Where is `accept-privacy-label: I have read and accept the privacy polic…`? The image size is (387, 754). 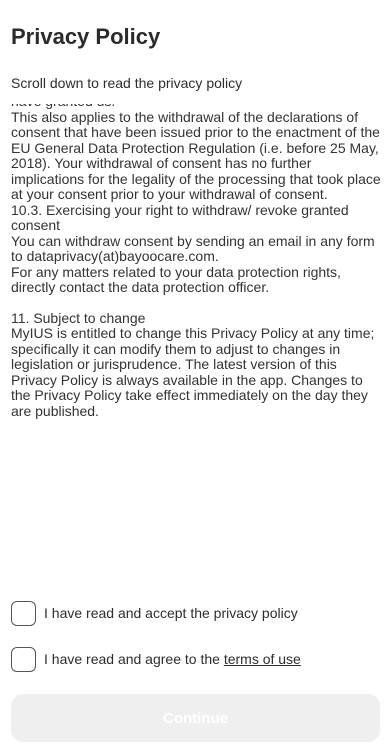
accept-privacy-label: I have read and accept the privacy polic… is located at coordinates (171, 613).